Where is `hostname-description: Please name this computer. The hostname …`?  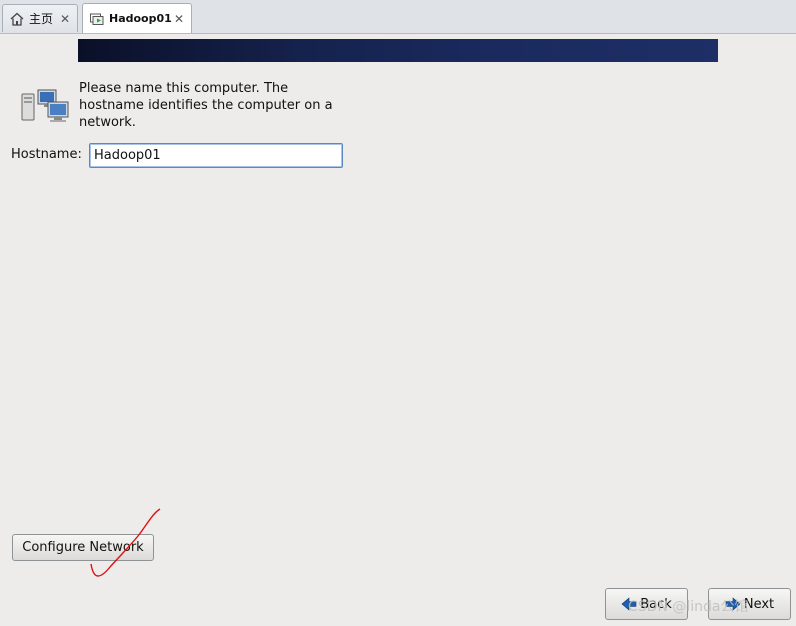
hostname-description: Please name this computer. The hostname … is located at coordinates (206, 105).